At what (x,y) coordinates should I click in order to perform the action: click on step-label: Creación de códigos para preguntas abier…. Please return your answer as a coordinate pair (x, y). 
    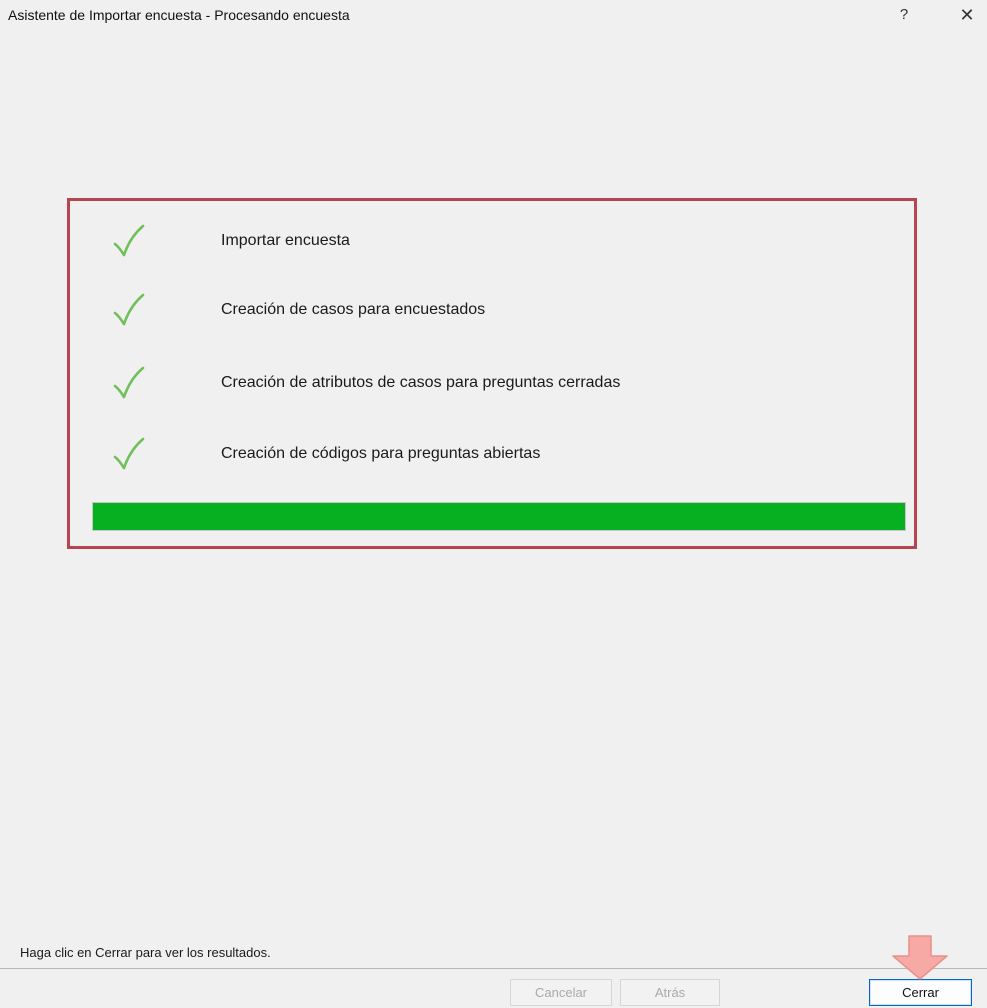
    Looking at the image, I should click on (381, 453).